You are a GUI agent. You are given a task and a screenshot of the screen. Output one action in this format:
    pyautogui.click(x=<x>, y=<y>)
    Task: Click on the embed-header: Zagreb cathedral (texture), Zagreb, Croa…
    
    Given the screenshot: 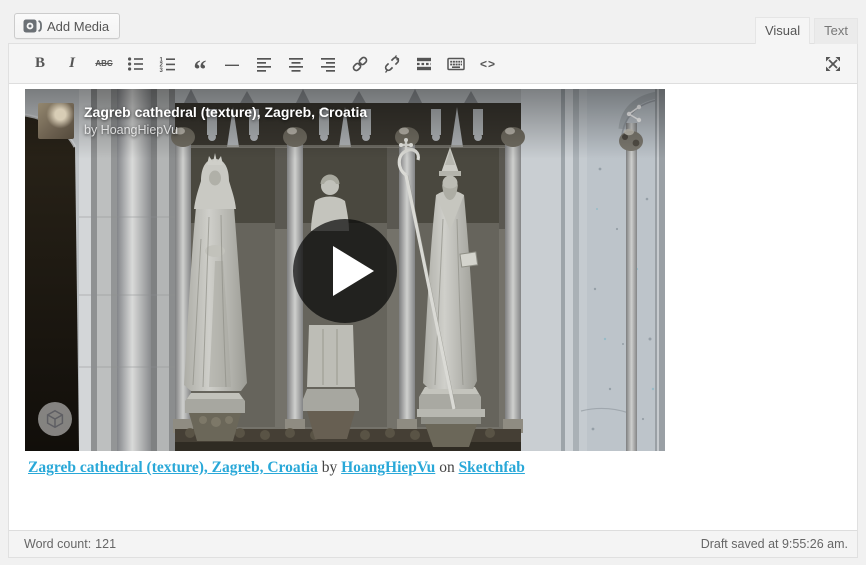 What is the action you would take?
    pyautogui.click(x=202, y=121)
    